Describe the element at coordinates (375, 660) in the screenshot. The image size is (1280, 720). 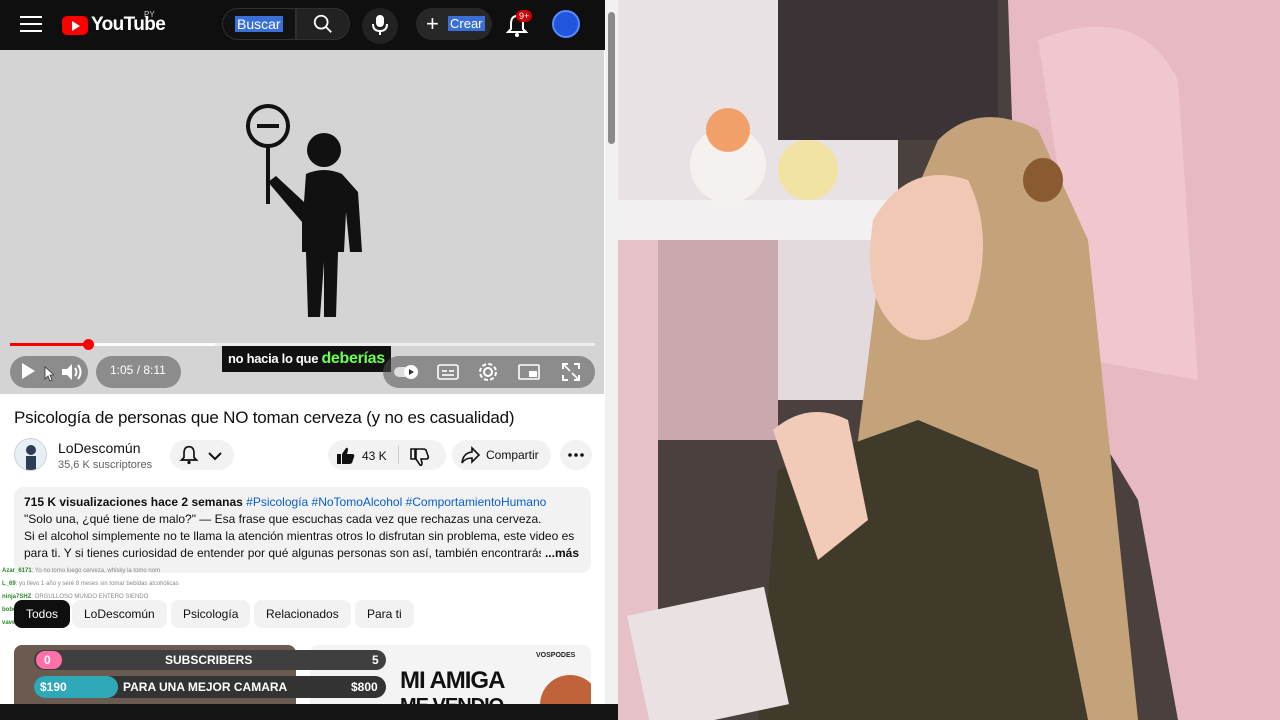
I see `subscriber-goal-target: 5` at that location.